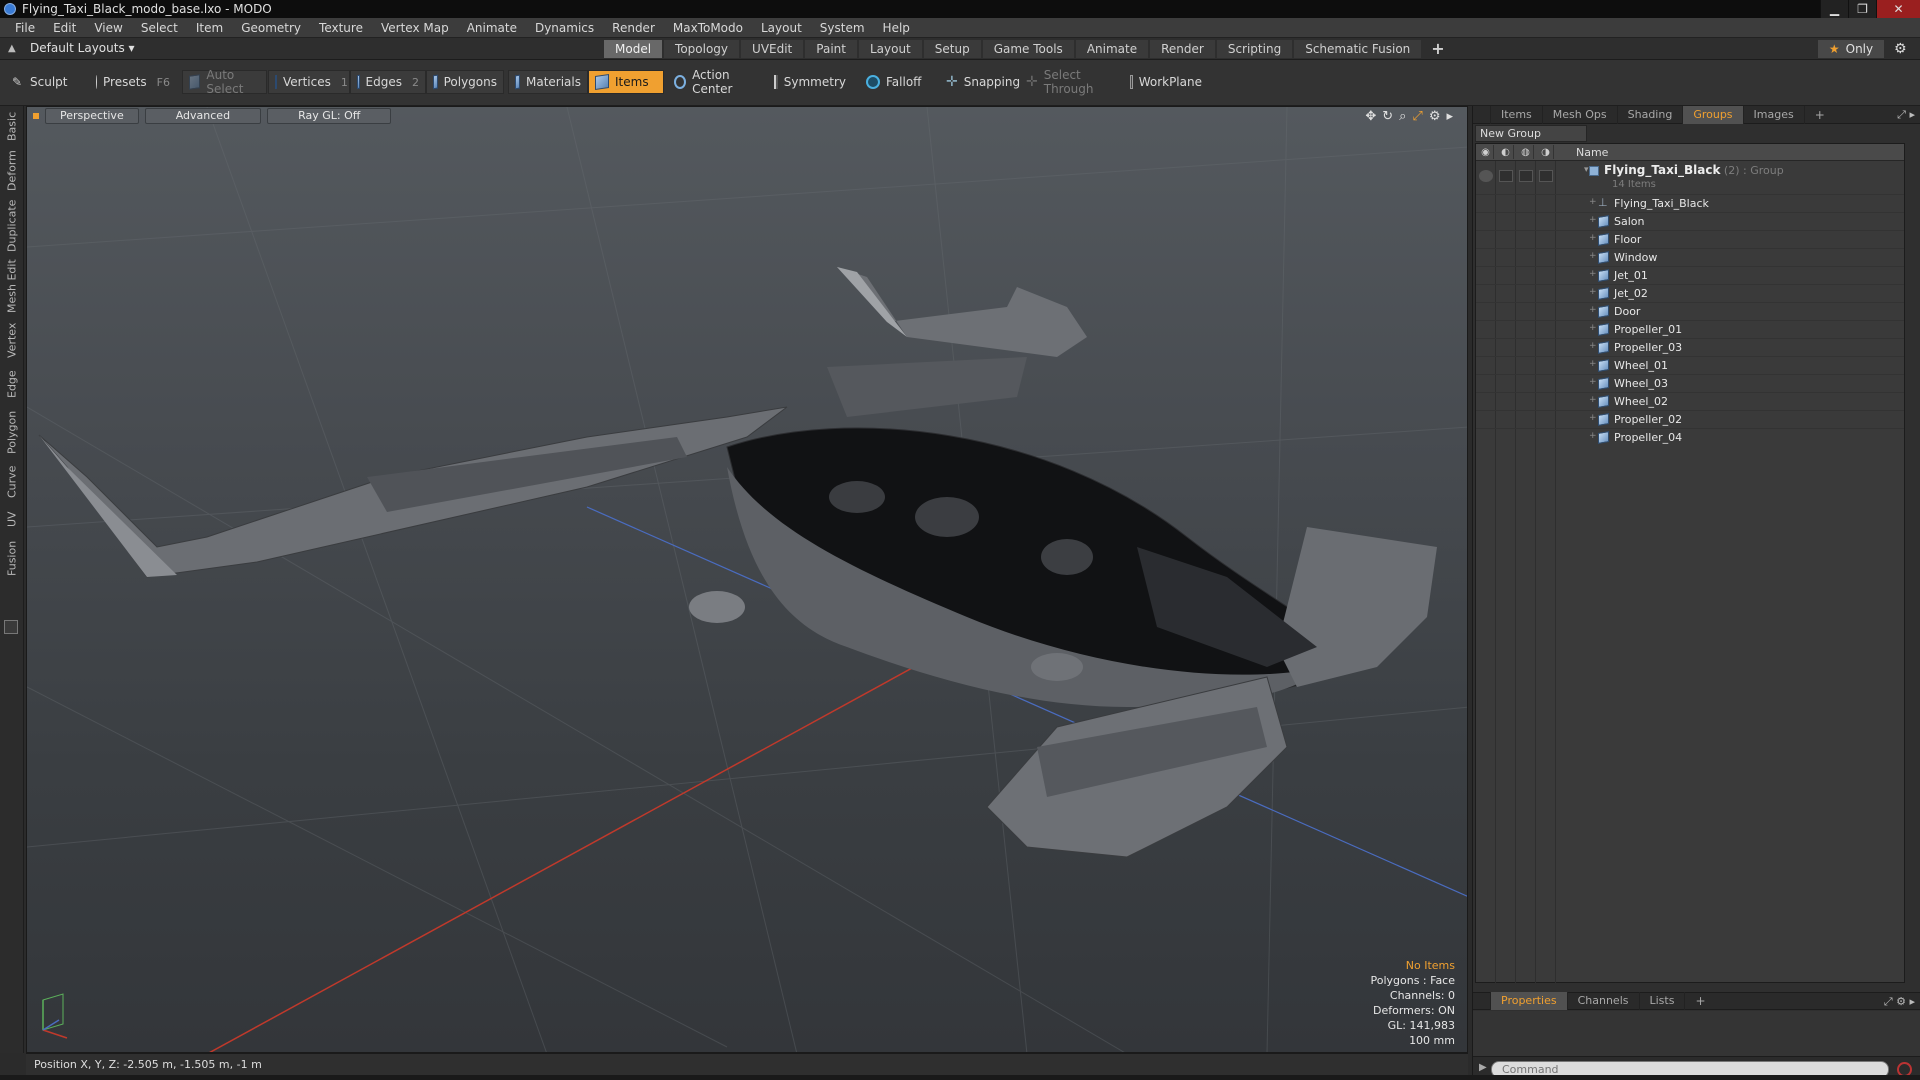 The image size is (1920, 1080). What do you see at coordinates (271, 28) in the screenshot?
I see `menu-geometry: Geometry` at bounding box center [271, 28].